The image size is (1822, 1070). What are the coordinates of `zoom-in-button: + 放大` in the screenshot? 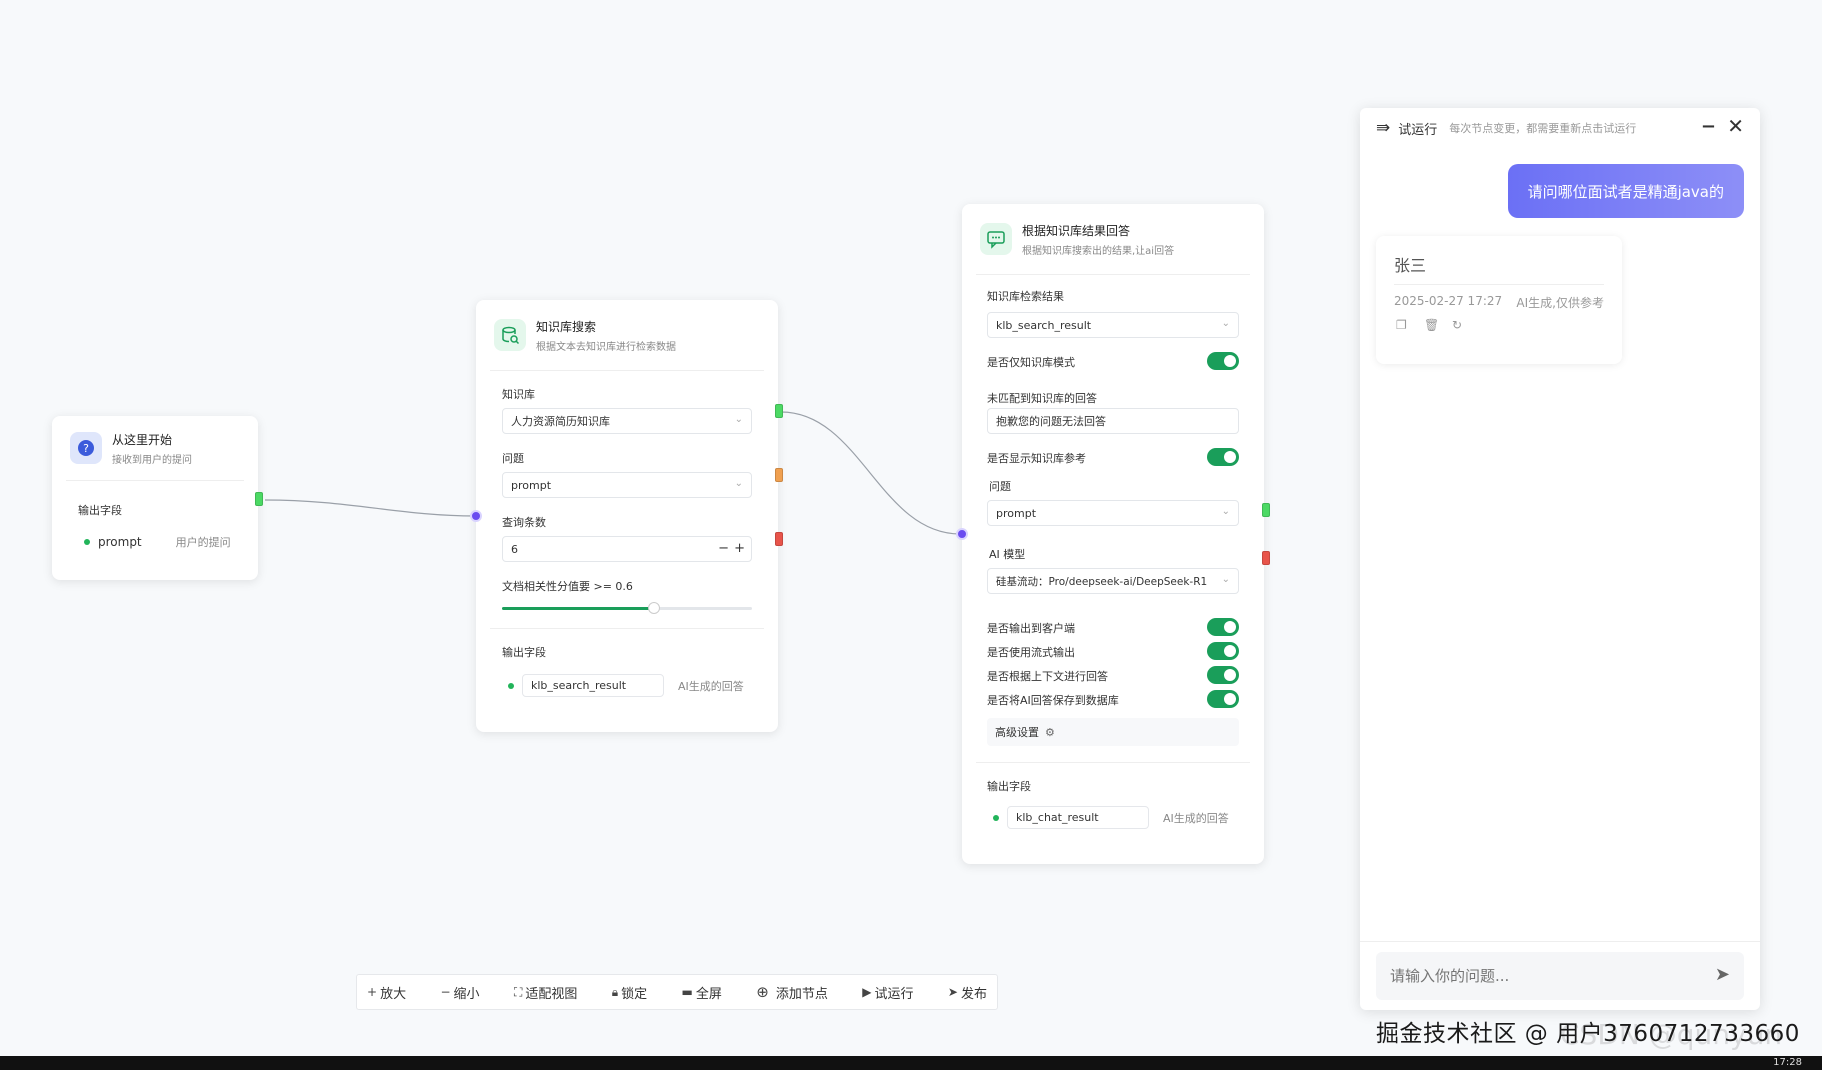 It's located at (386, 992).